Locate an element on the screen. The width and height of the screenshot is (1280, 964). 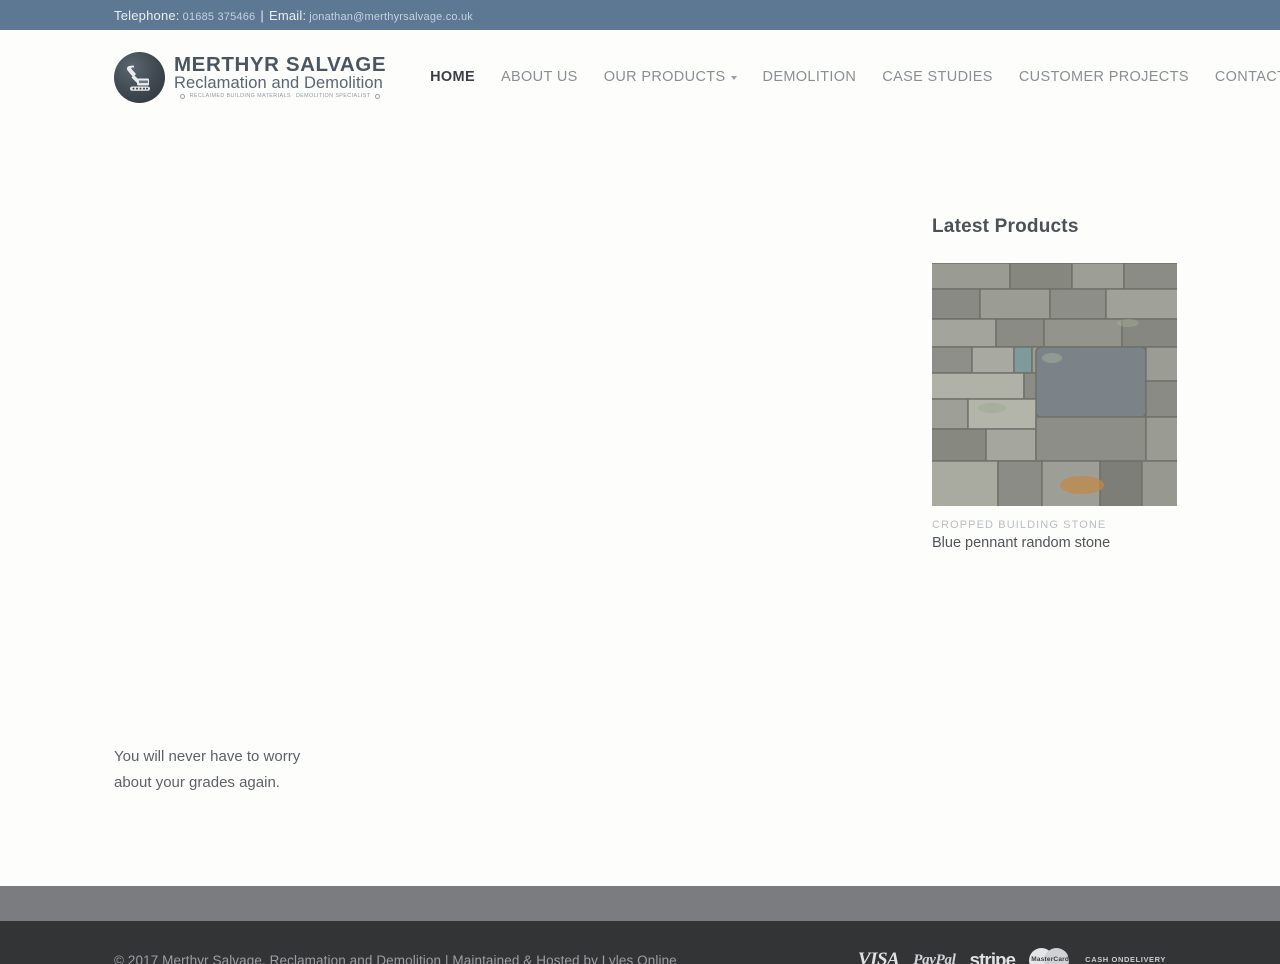
nav-label-customer-projects: CUSTOMER PROJECTS is located at coordinates (1103, 77).